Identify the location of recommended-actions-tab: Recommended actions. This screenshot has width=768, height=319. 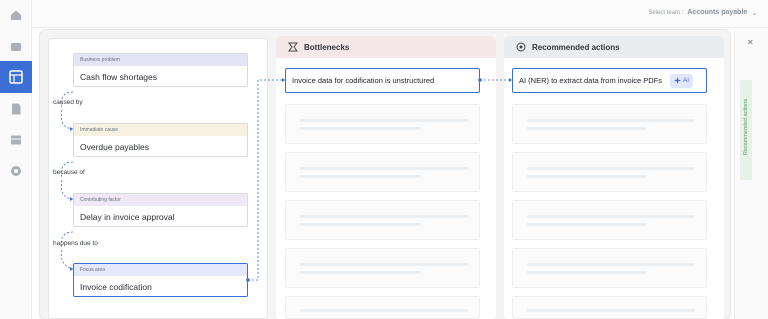
(746, 130).